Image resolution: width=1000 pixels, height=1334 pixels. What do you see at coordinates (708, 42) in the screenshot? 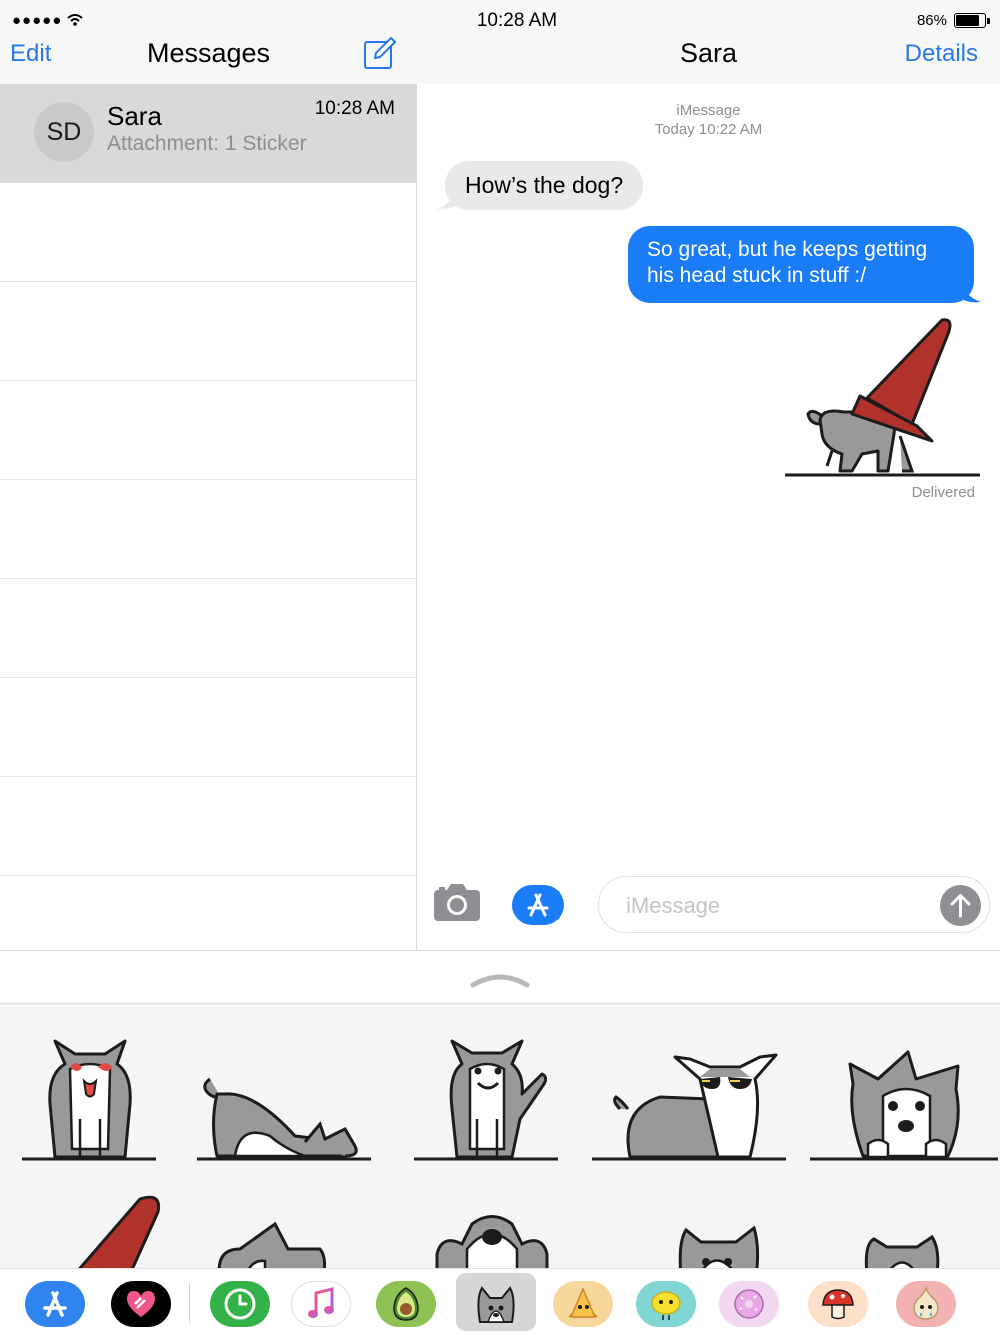
I see `chat-header: 10:28 AM 86% Sara Details` at bounding box center [708, 42].